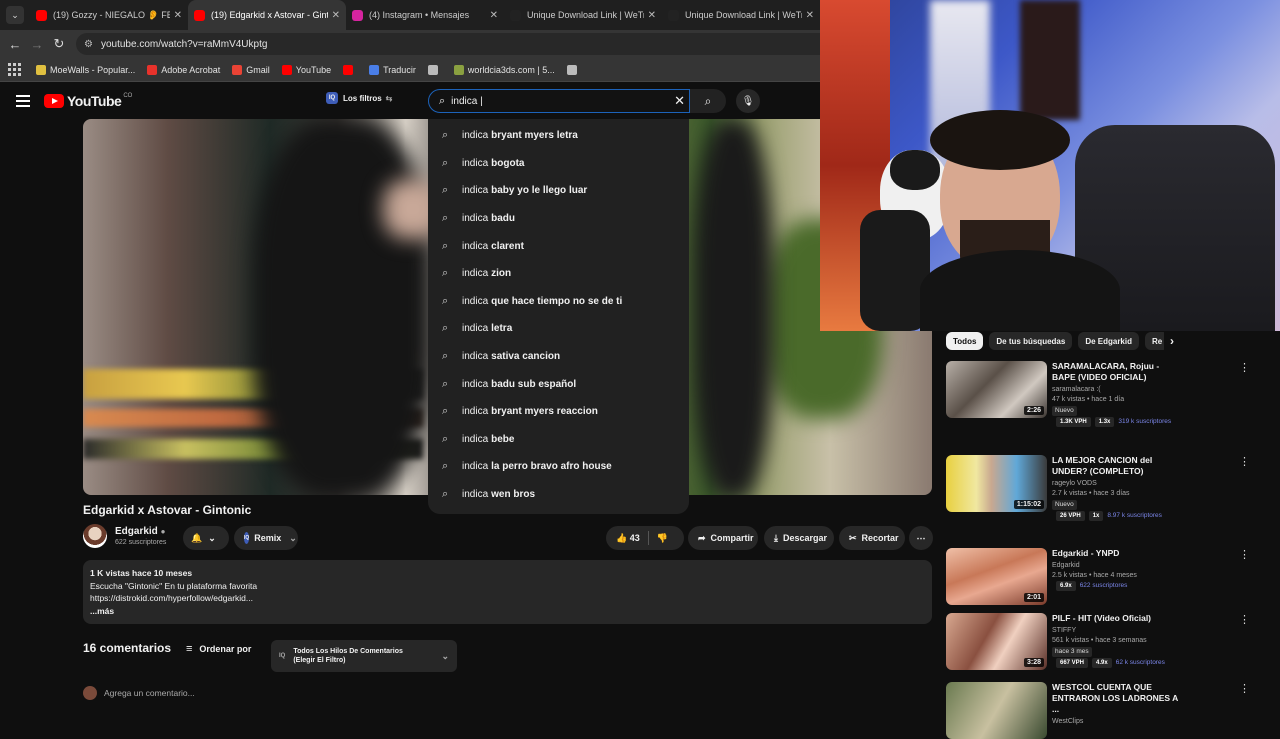 The width and height of the screenshot is (1280, 739). I want to click on channel-row: Edgarkid ● 622 suscriptores, so click(124, 536).